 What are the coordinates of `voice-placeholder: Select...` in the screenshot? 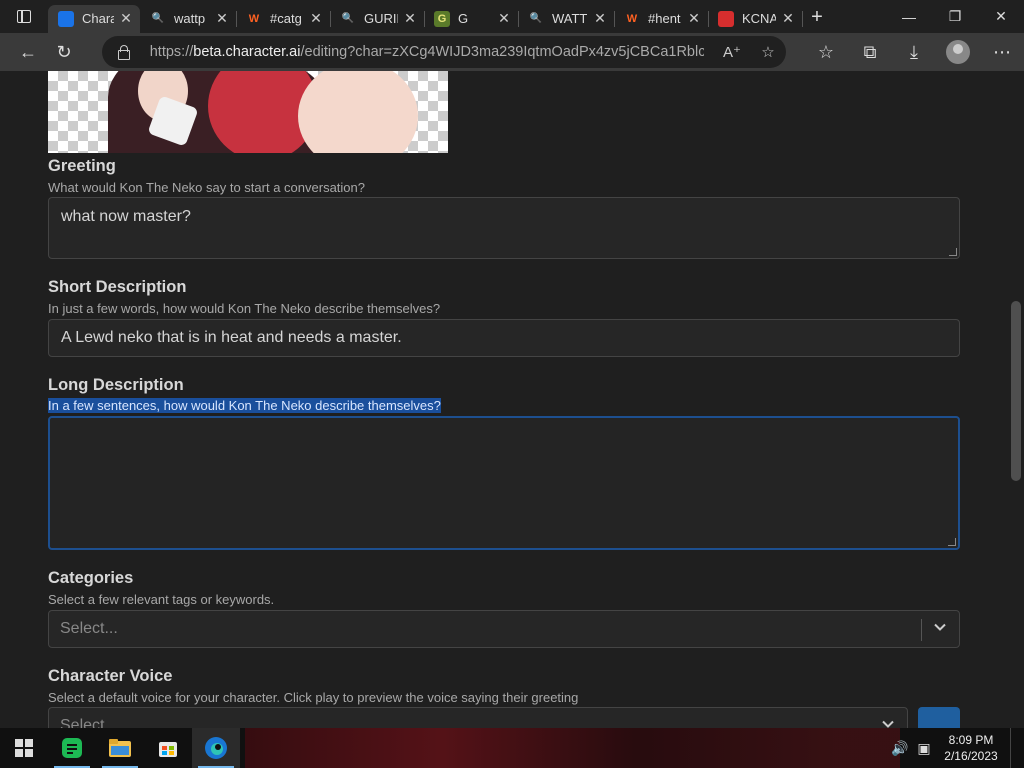 It's located at (89, 722).